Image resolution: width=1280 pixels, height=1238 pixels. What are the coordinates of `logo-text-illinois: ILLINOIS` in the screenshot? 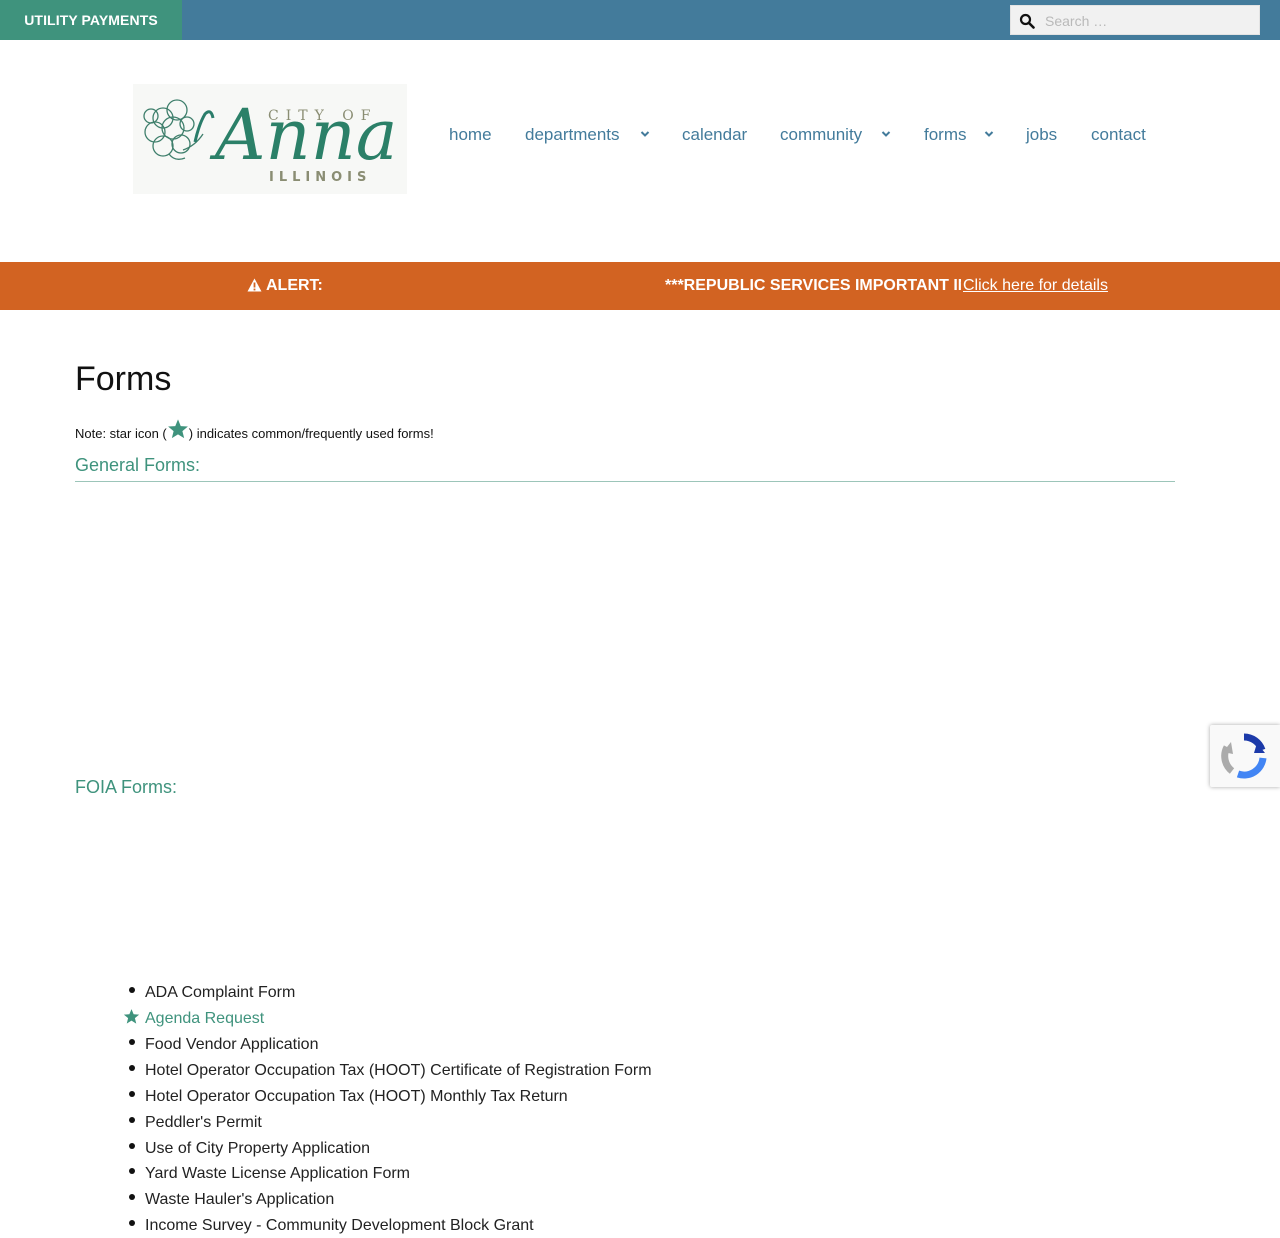 It's located at (320, 177).